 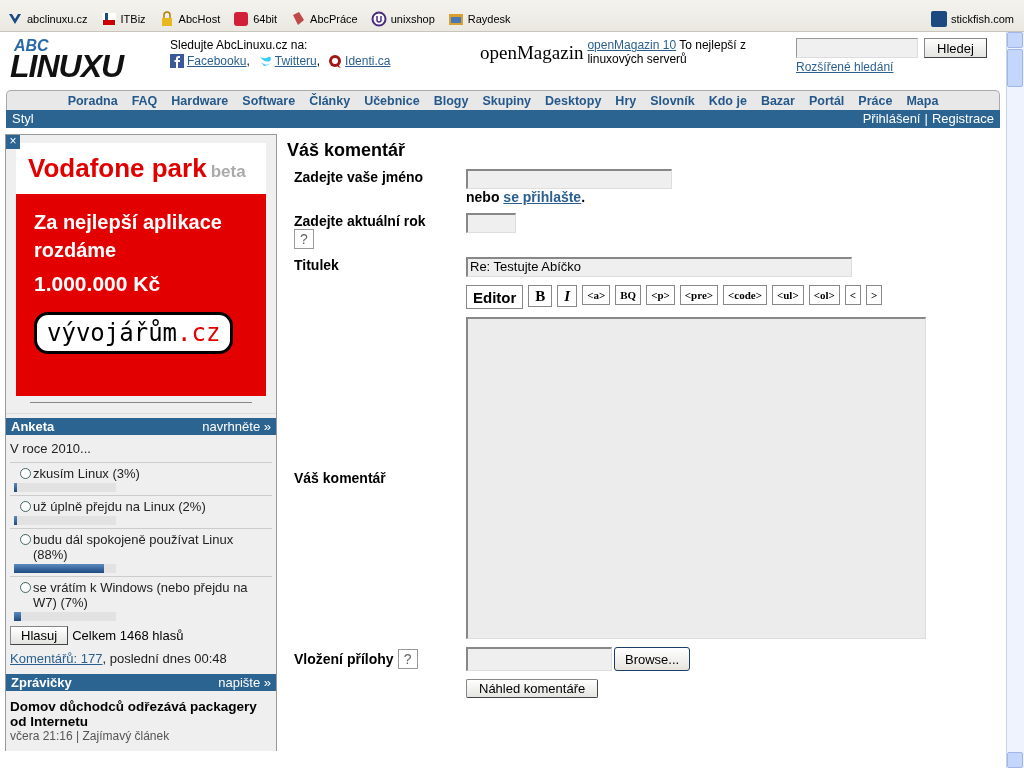 What do you see at coordinates (90, 736) in the screenshot?
I see `news-meta: včera 21:16 | Zajímavý článek` at bounding box center [90, 736].